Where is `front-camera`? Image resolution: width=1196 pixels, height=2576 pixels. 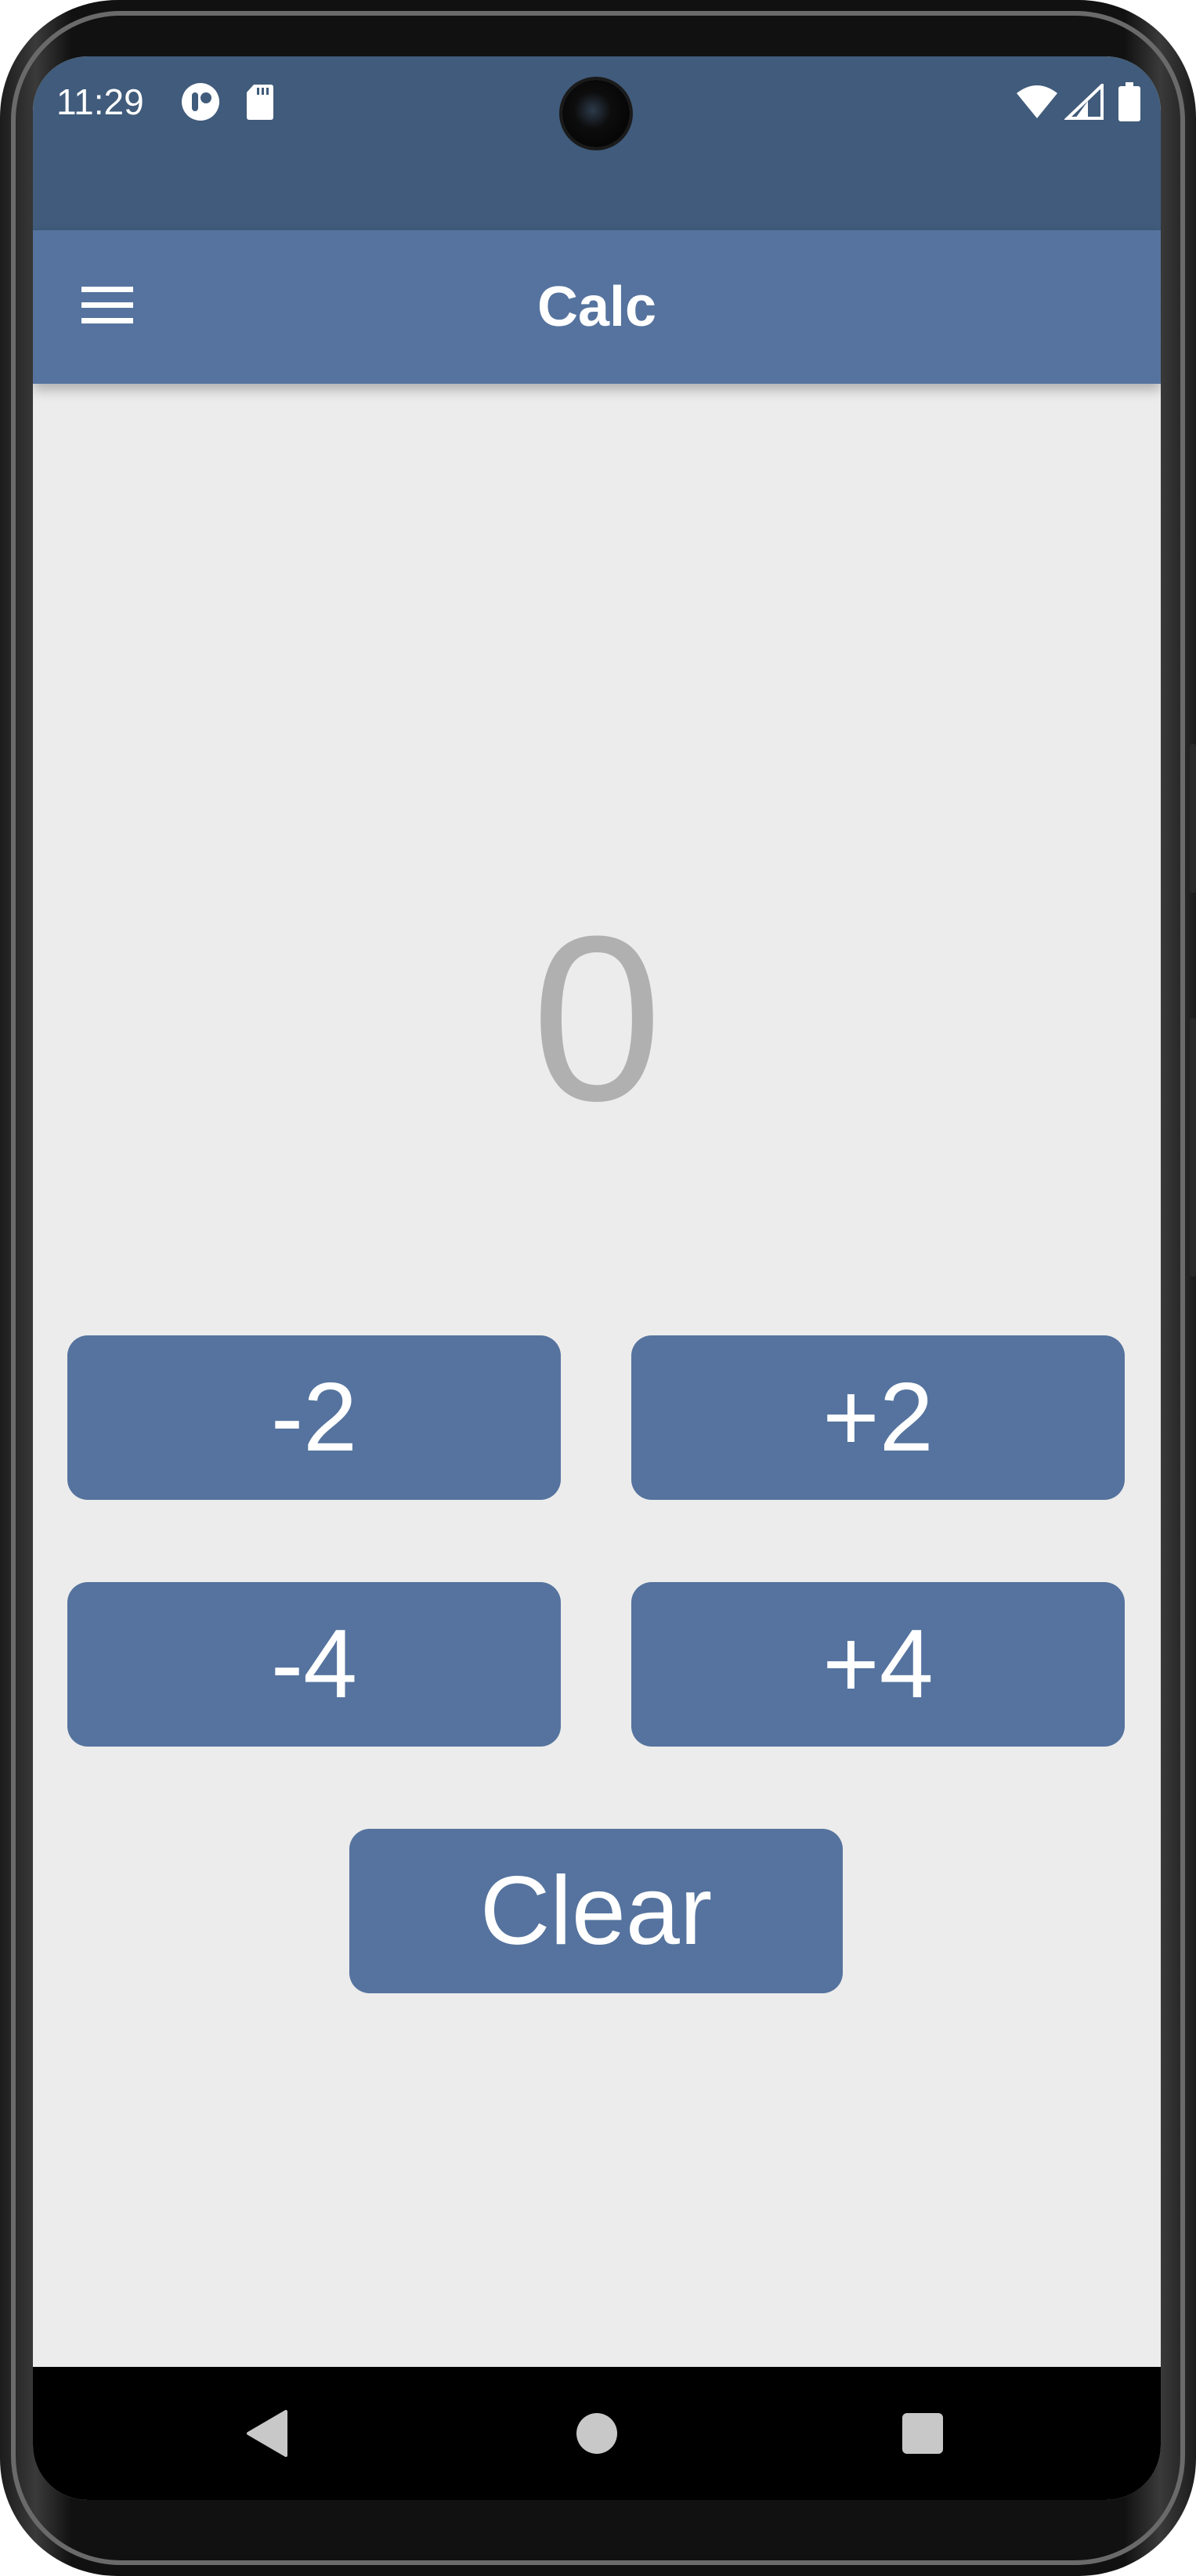 front-camera is located at coordinates (596, 113).